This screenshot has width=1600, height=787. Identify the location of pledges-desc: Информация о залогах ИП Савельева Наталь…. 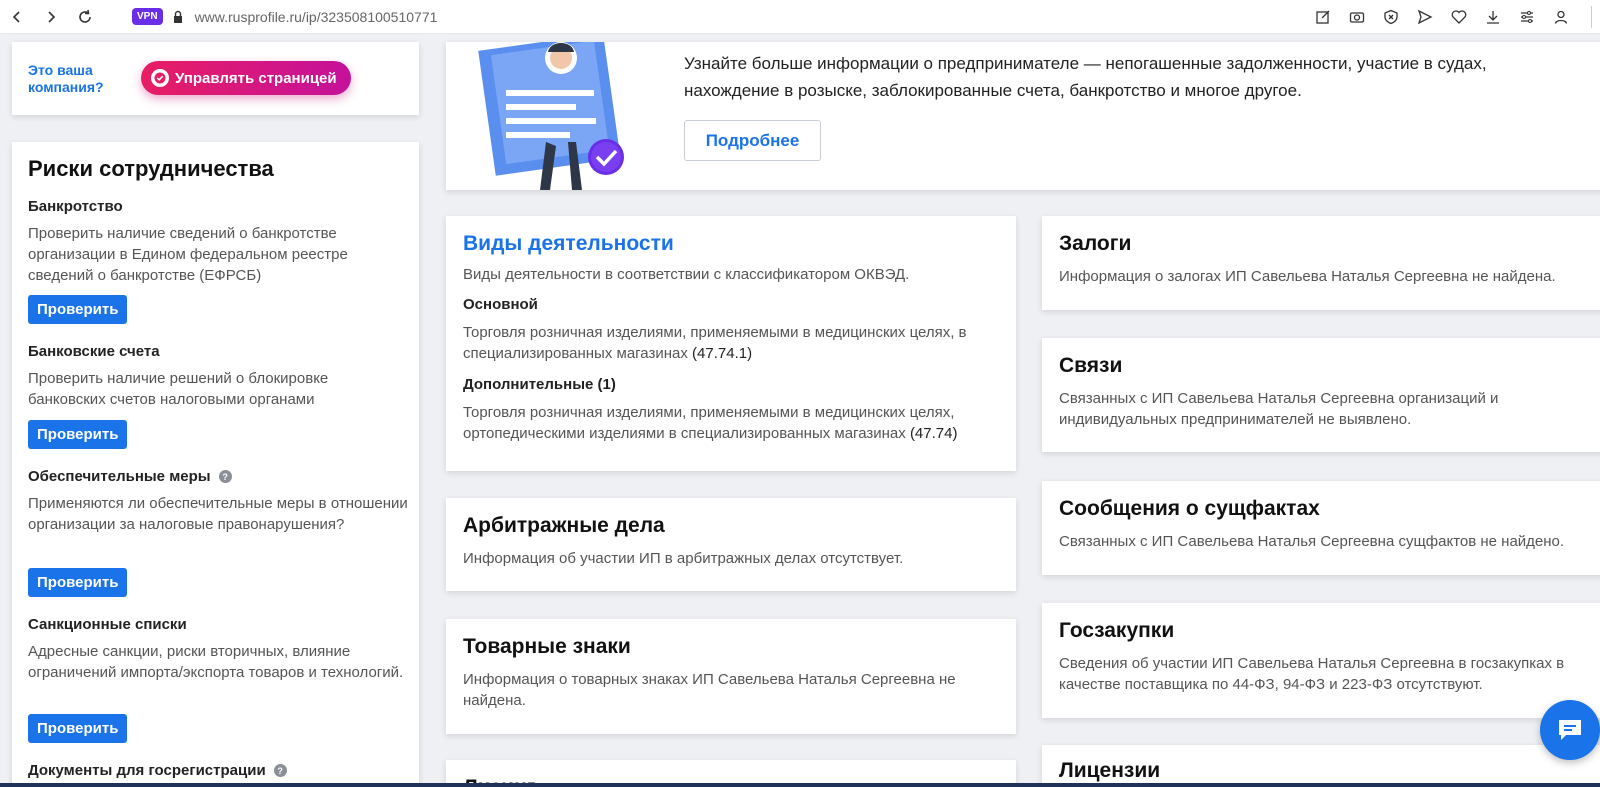
(1307, 276).